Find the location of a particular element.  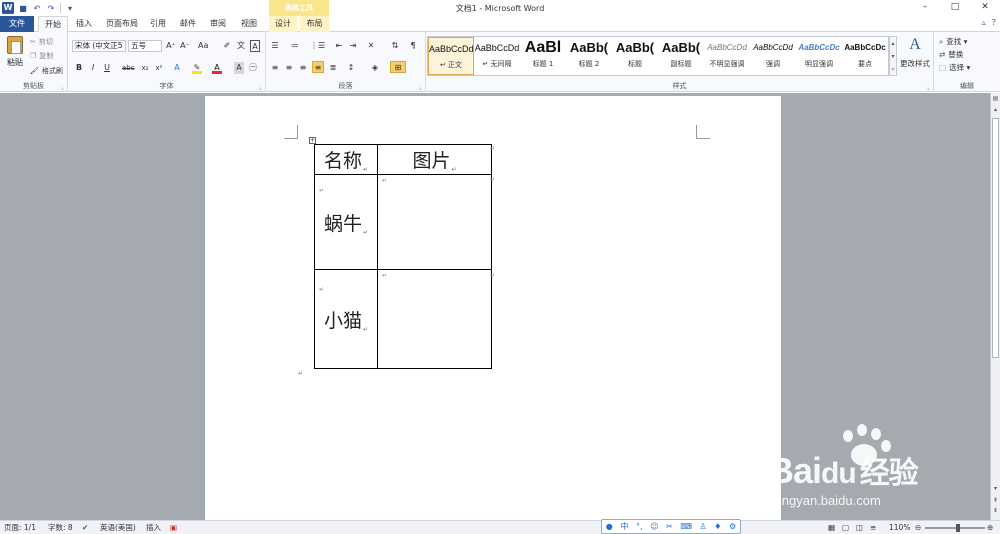

clear-format-button: ✐ is located at coordinates (227, 46).